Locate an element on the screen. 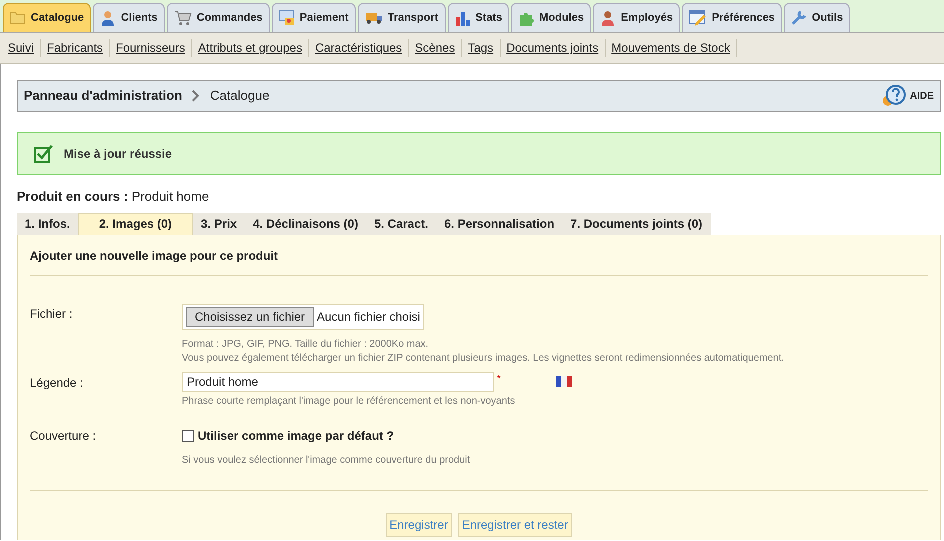 Image resolution: width=944 pixels, height=541 pixels. nav-tab: Clients is located at coordinates (129, 17).